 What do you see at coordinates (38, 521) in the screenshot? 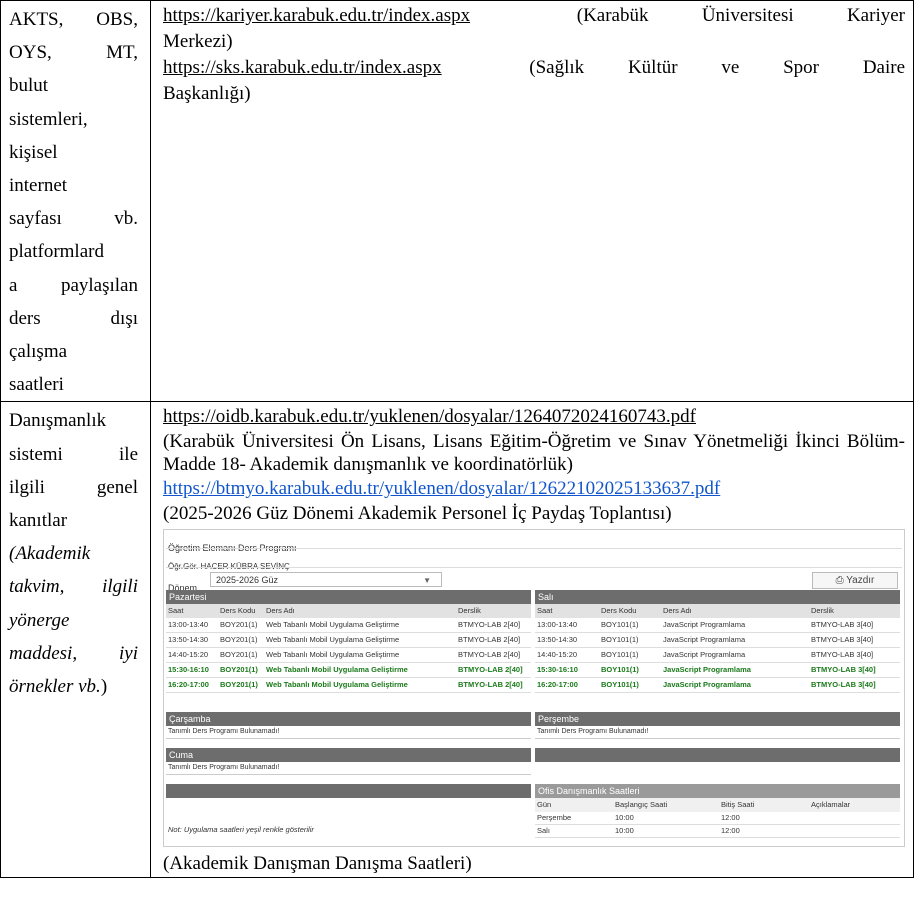
I see `criterion-line: kanıtlar` at bounding box center [38, 521].